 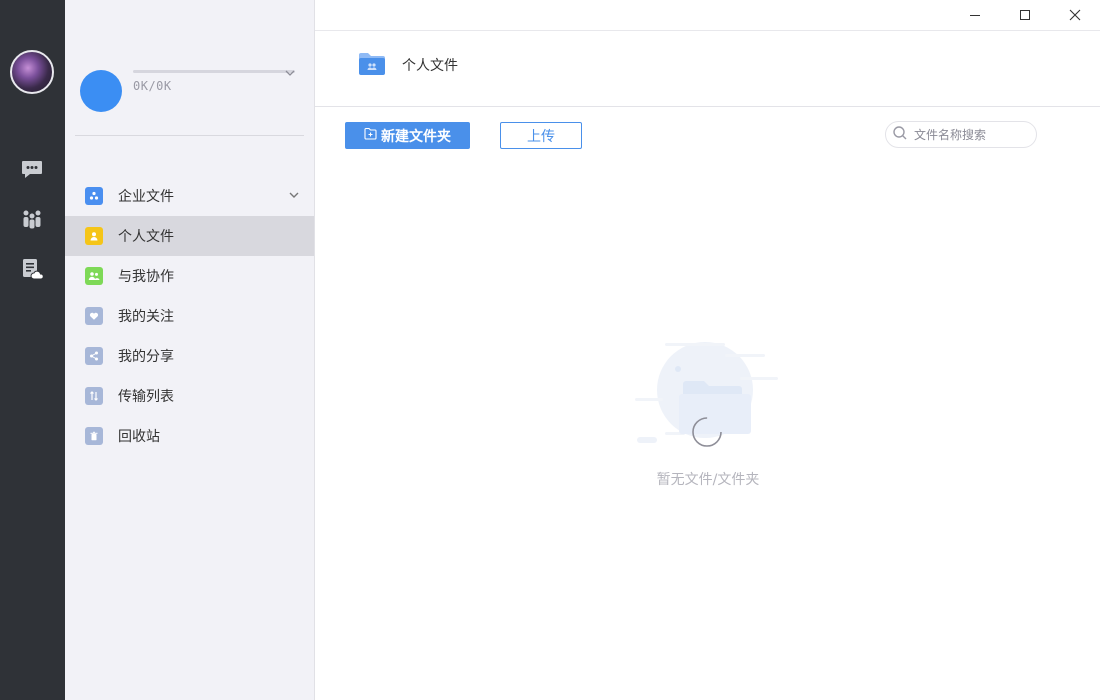 I want to click on cloud-document-icon, so click(x=32, y=269).